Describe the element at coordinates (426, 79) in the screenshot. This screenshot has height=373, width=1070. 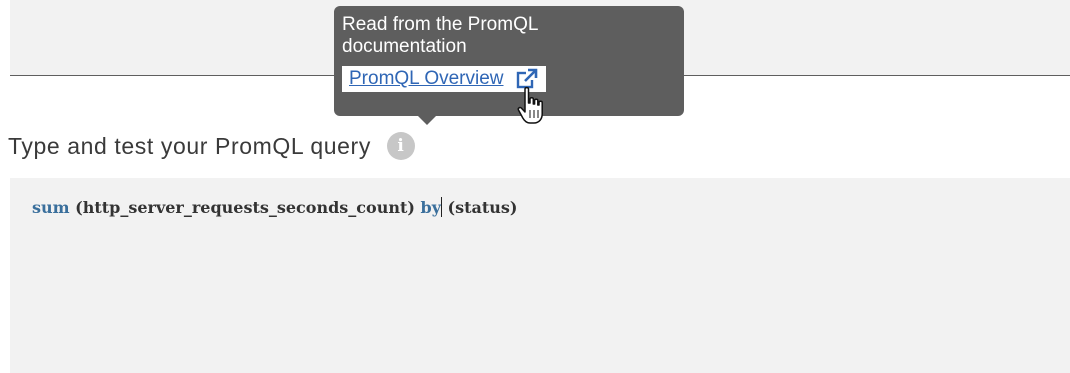
I see `promql-overview-link: PromQL Overview` at that location.